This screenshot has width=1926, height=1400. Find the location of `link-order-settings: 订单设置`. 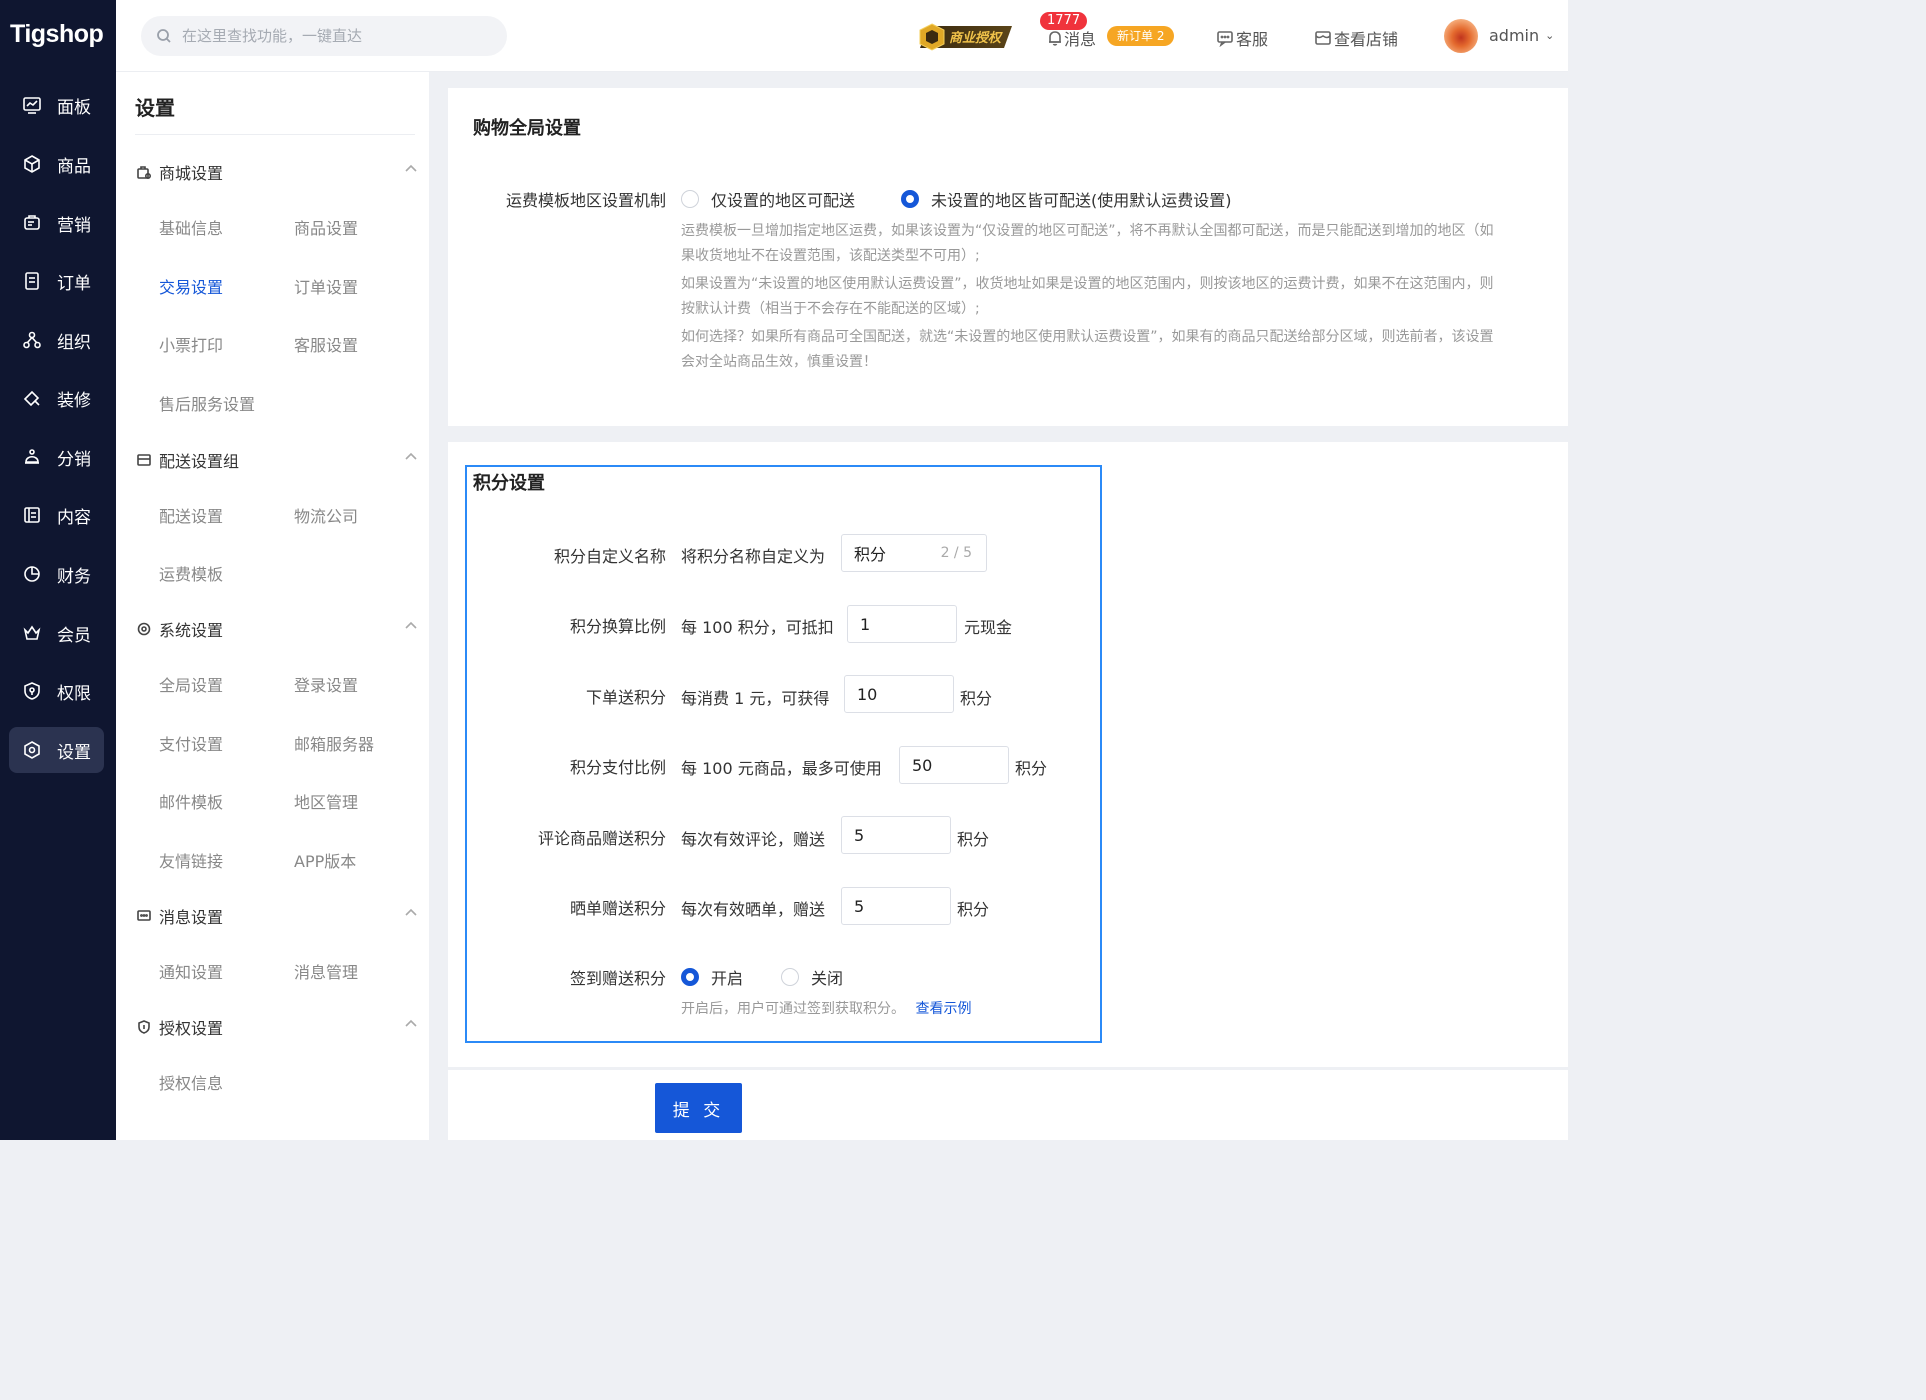

link-order-settings: 订单设置 is located at coordinates (326, 286).